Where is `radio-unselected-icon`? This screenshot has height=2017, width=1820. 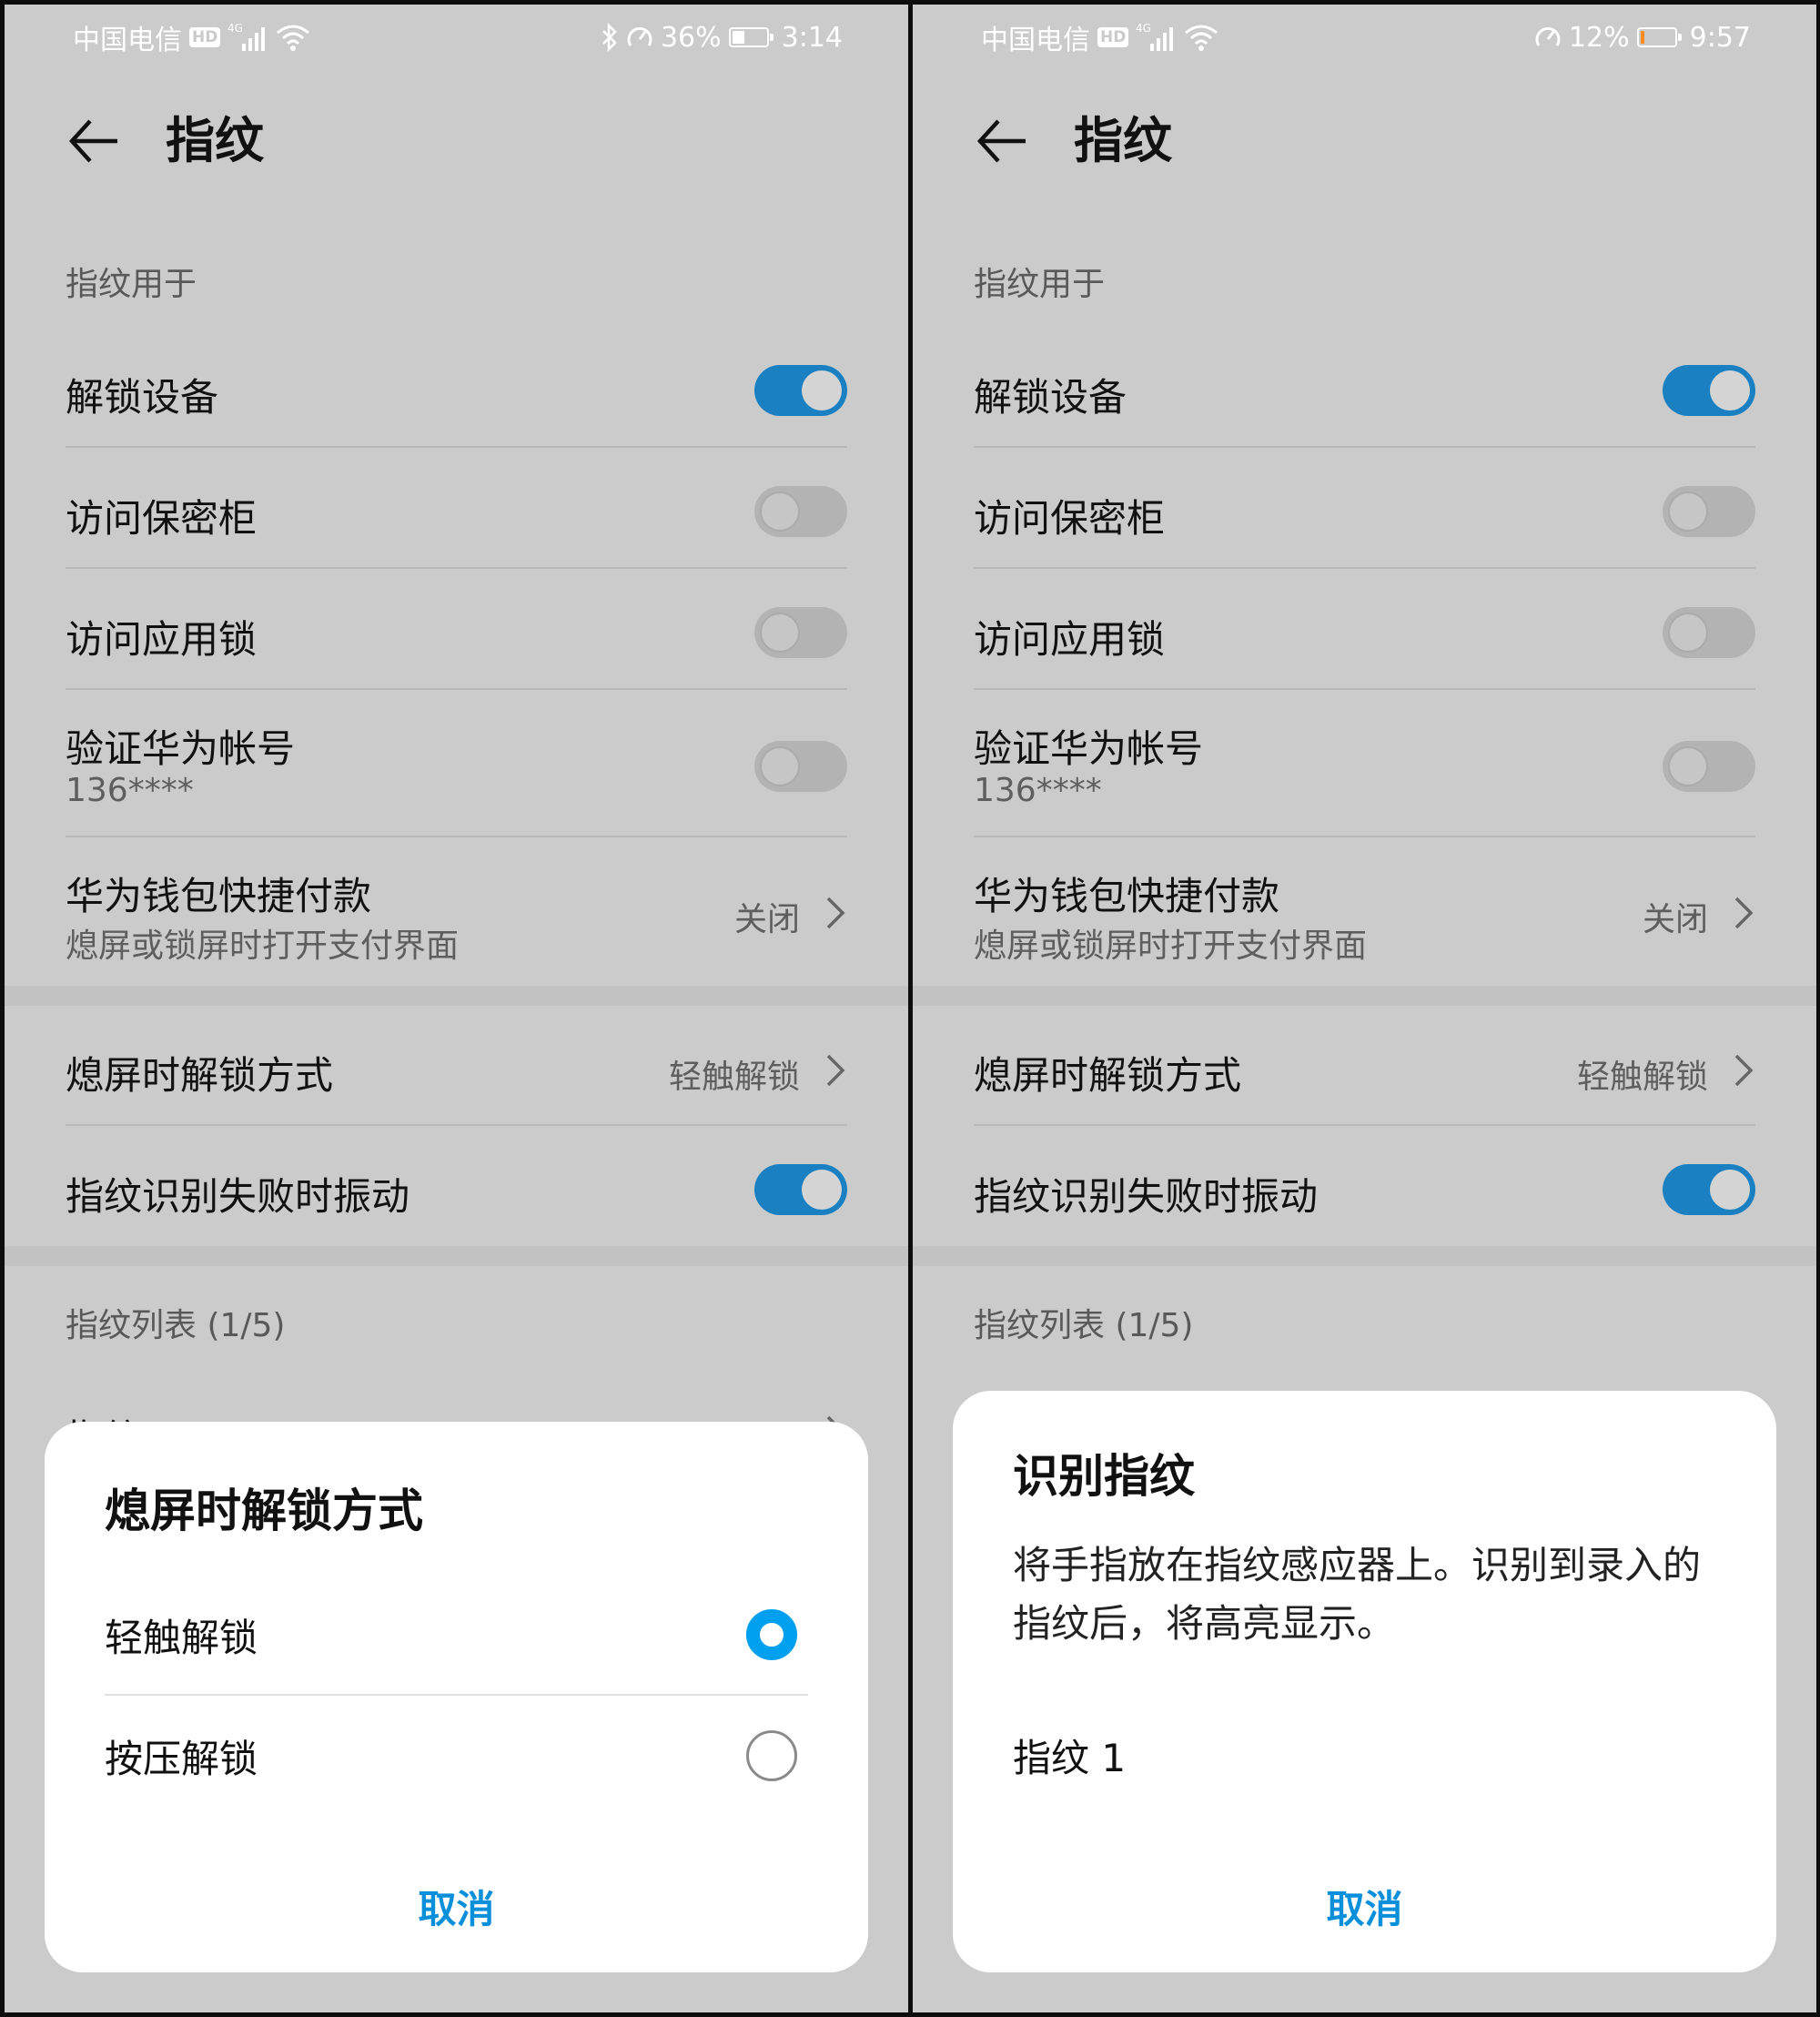
radio-unselected-icon is located at coordinates (772, 1755).